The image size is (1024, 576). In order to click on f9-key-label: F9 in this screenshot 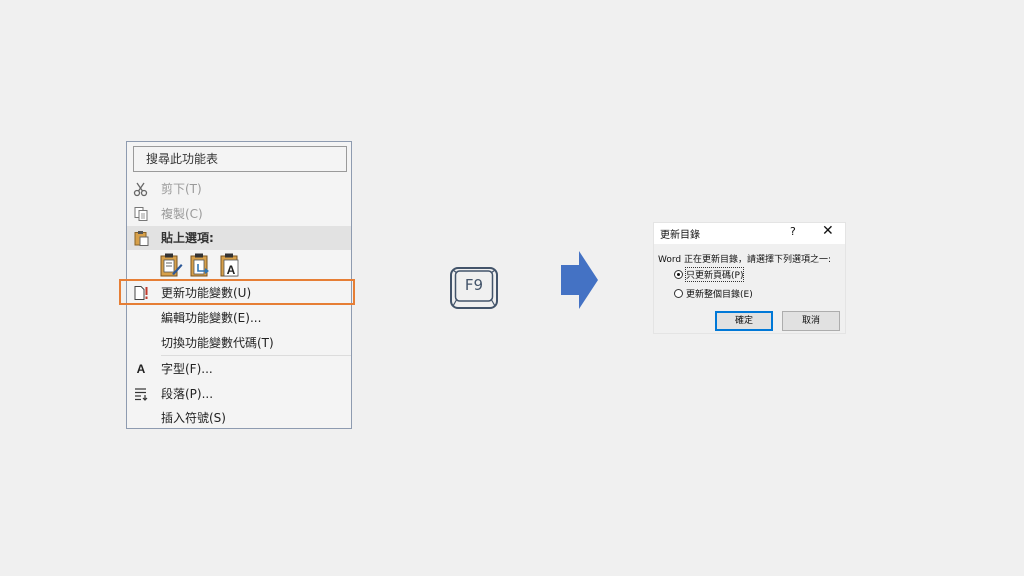, I will do `click(474, 285)`.